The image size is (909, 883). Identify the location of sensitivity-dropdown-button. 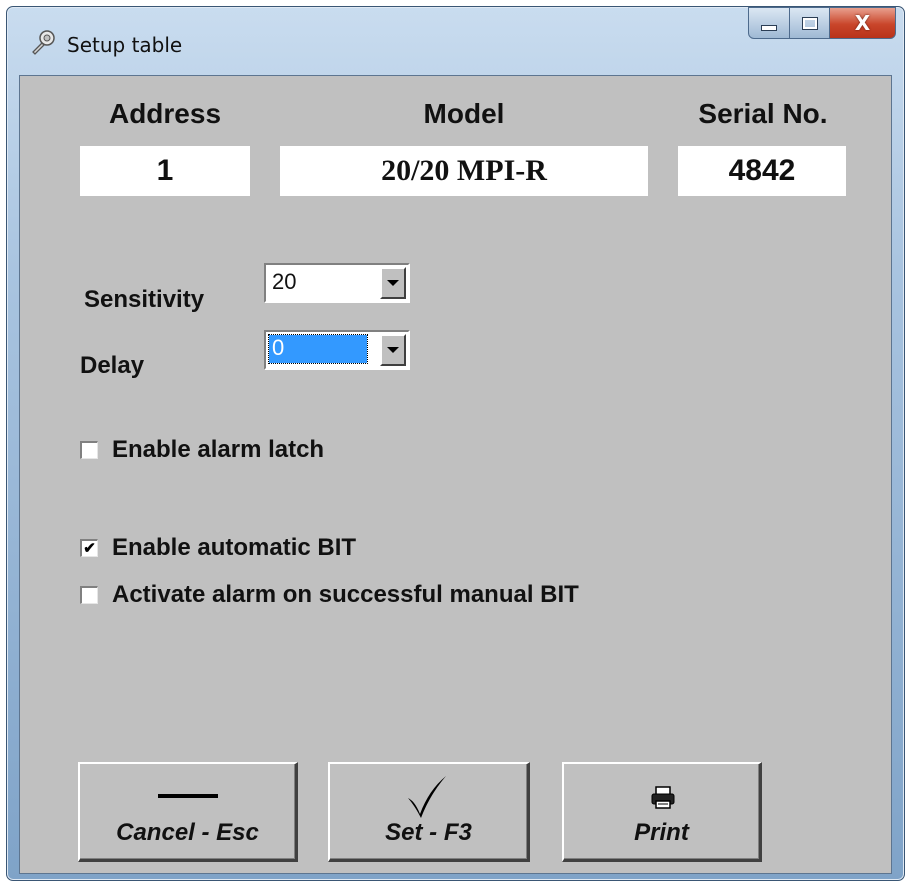
(393, 283).